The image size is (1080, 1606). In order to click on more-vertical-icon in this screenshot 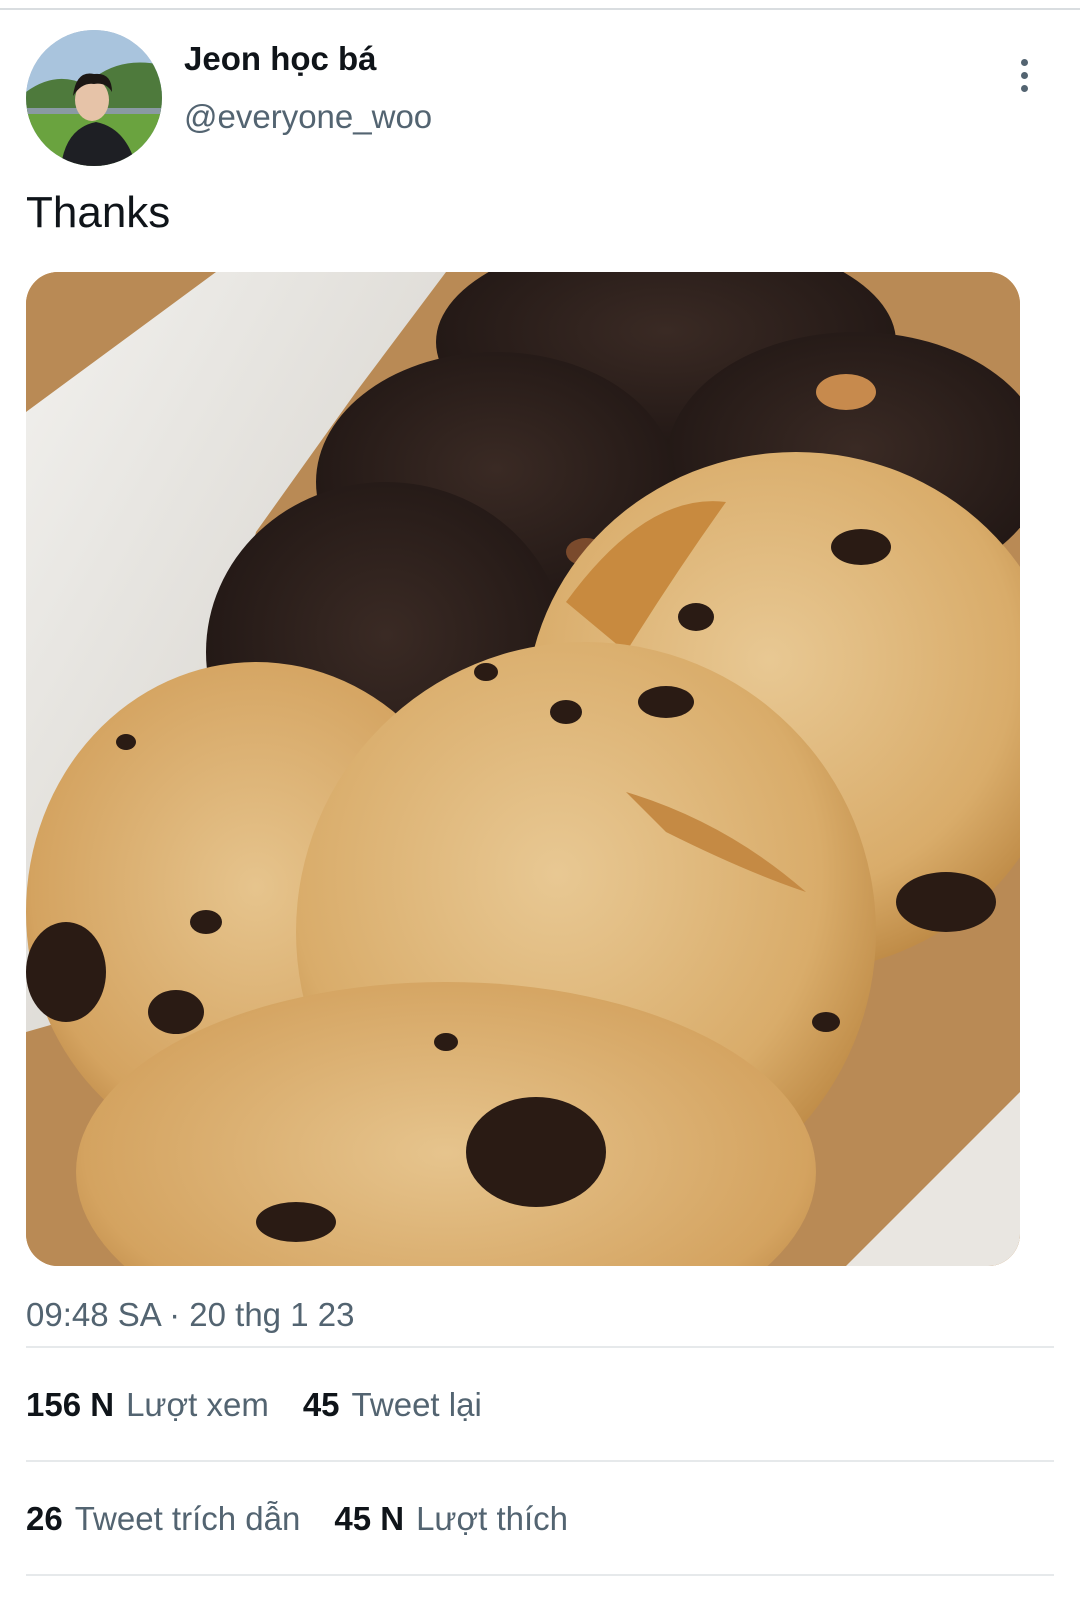, I will do `click(1024, 75)`.